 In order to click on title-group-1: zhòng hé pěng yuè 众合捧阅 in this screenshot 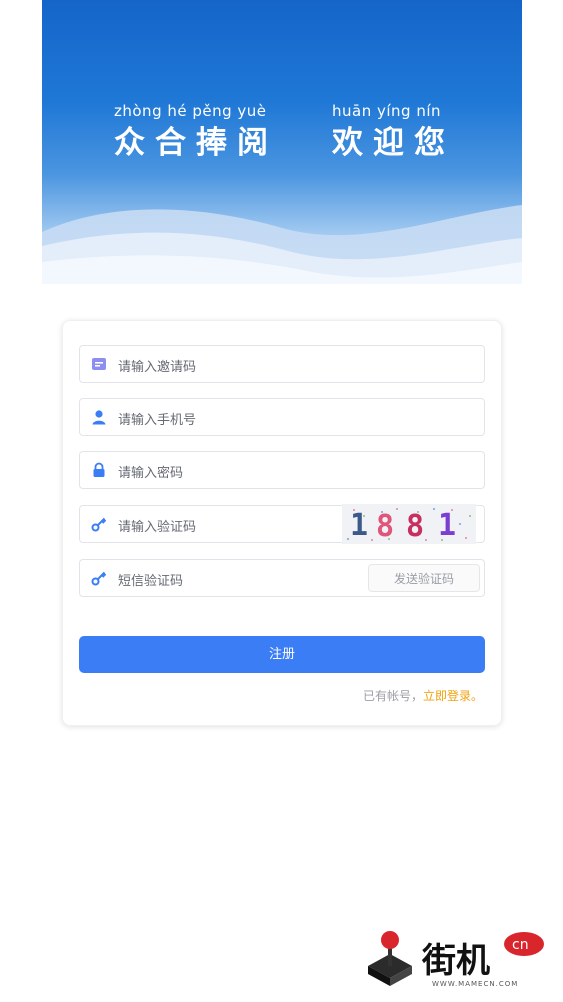, I will do `click(204, 132)`.